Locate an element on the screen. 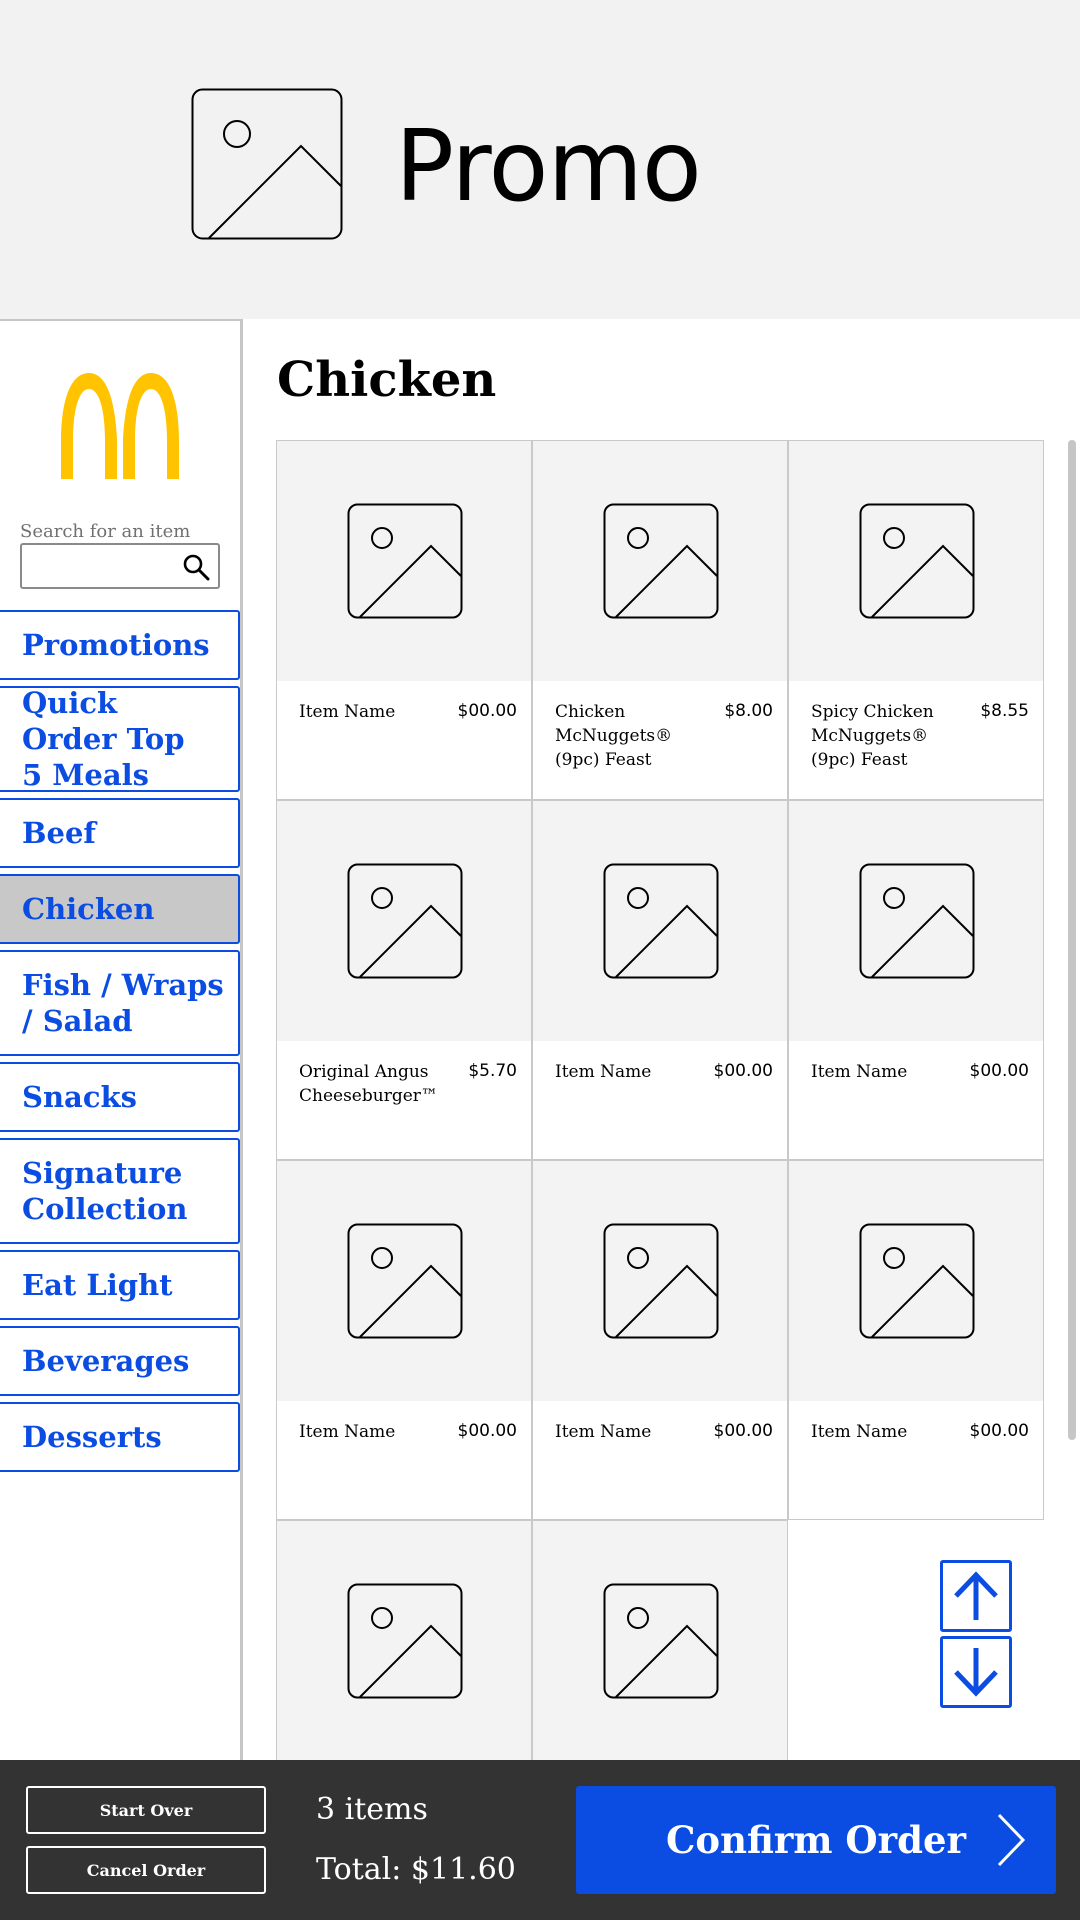 Image resolution: width=1080 pixels, height=1920 pixels. start-over-button: Start Over is located at coordinates (146, 1810).